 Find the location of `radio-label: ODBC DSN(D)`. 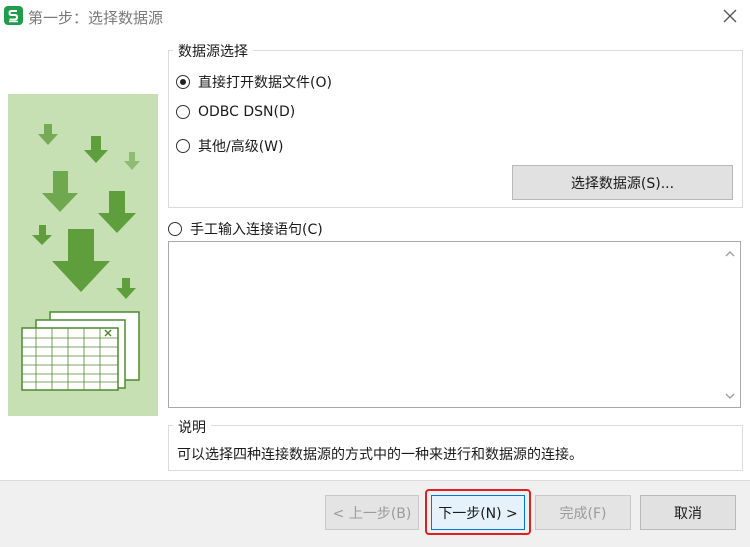

radio-label: ODBC DSN(D) is located at coordinates (247, 112).